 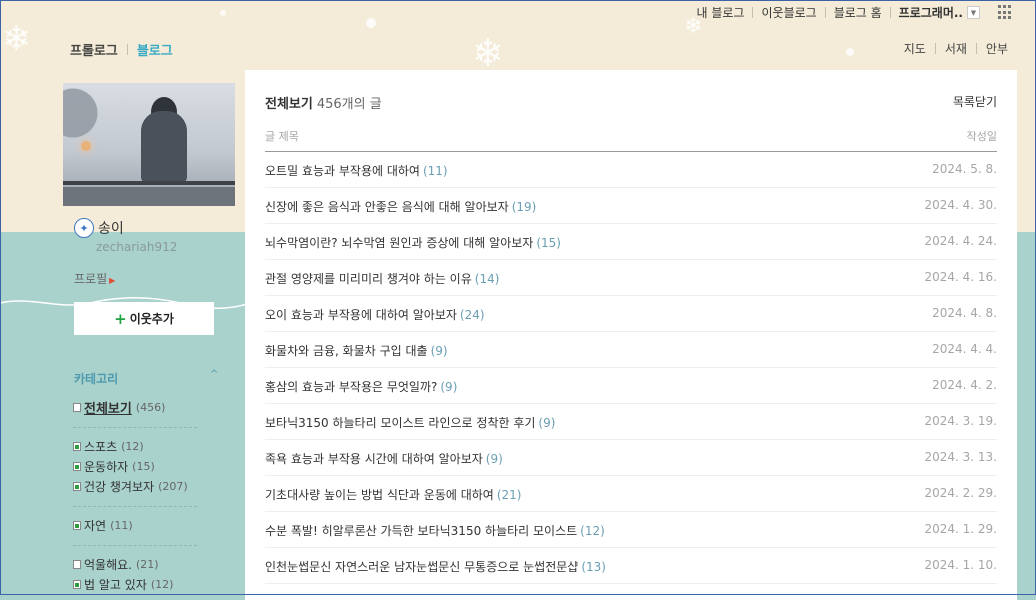 I want to click on post-title: 신장에 좋은 음식과 안좋은 음식에 대해 알아보자, so click(x=387, y=207).